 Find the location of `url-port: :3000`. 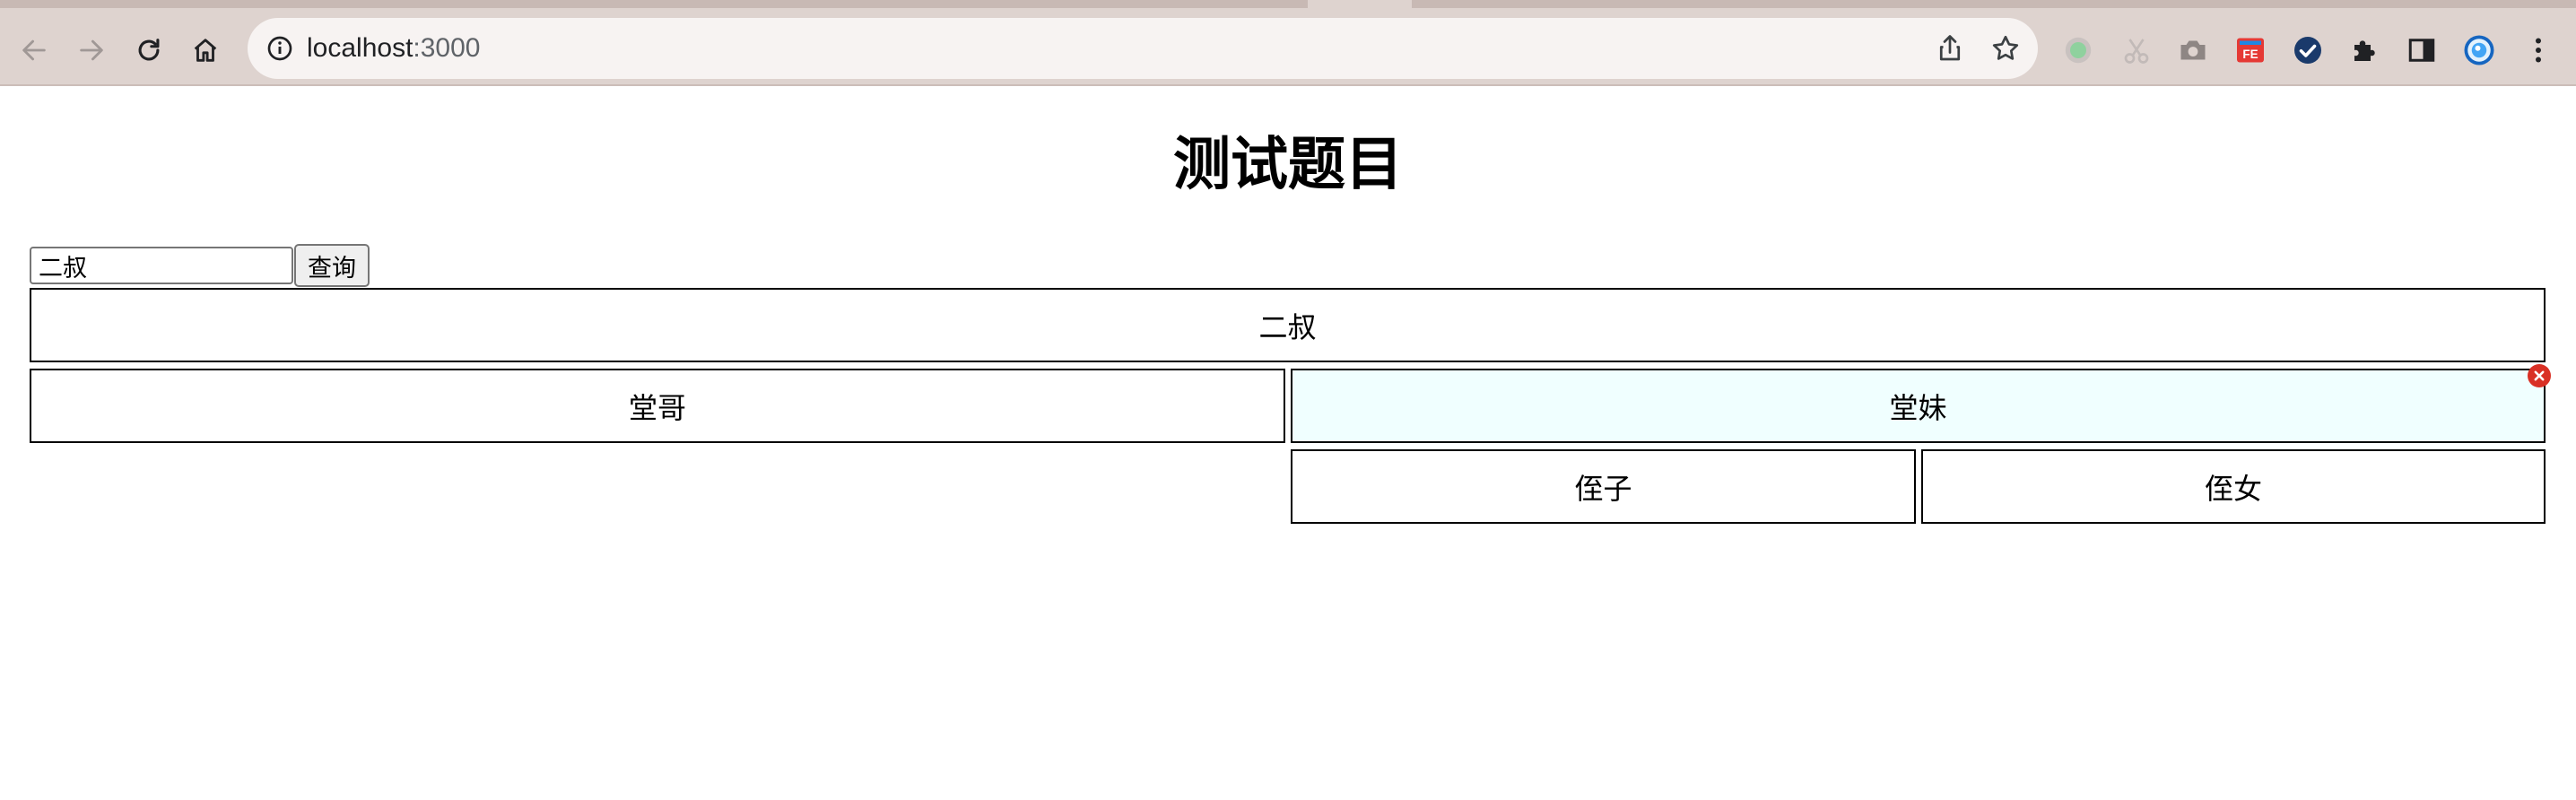

url-port: :3000 is located at coordinates (447, 48).